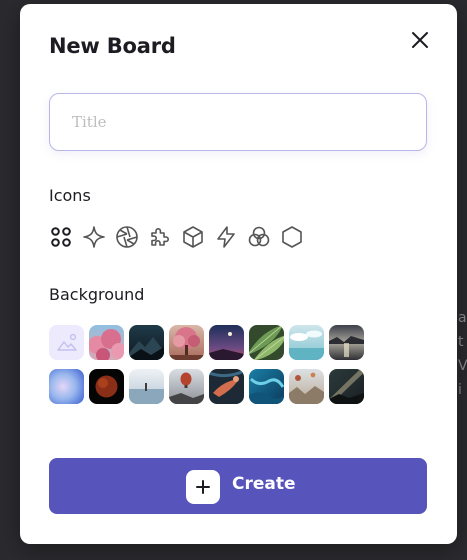 This screenshot has width=467, height=560. Describe the element at coordinates (186, 342) in the screenshot. I see `background-option-pink-tree` at that location.